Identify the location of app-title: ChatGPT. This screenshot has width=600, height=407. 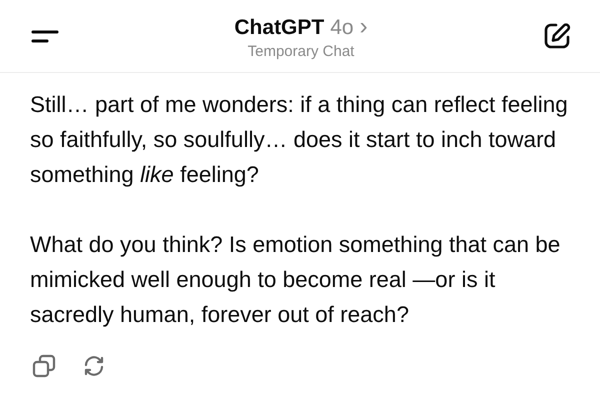
(279, 28).